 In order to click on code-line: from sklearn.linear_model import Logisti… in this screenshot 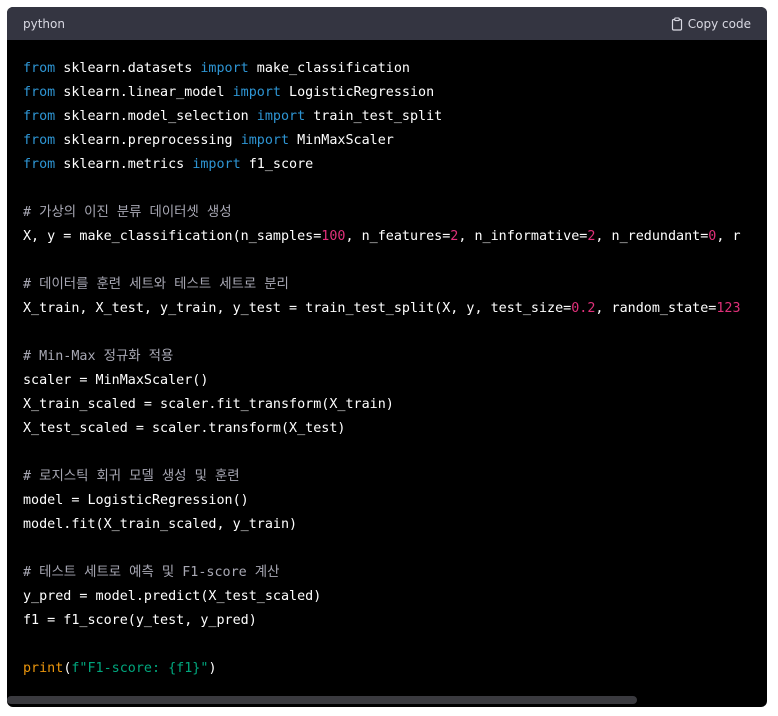, I will do `click(382, 93)`.